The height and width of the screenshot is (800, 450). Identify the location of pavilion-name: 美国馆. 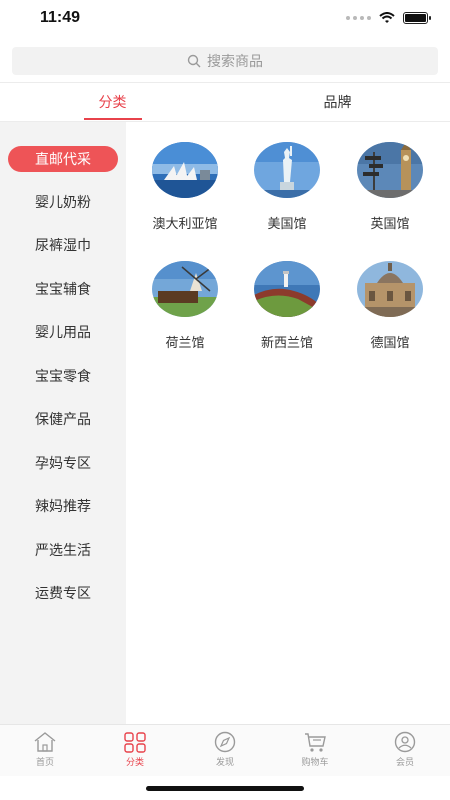
(287, 224).